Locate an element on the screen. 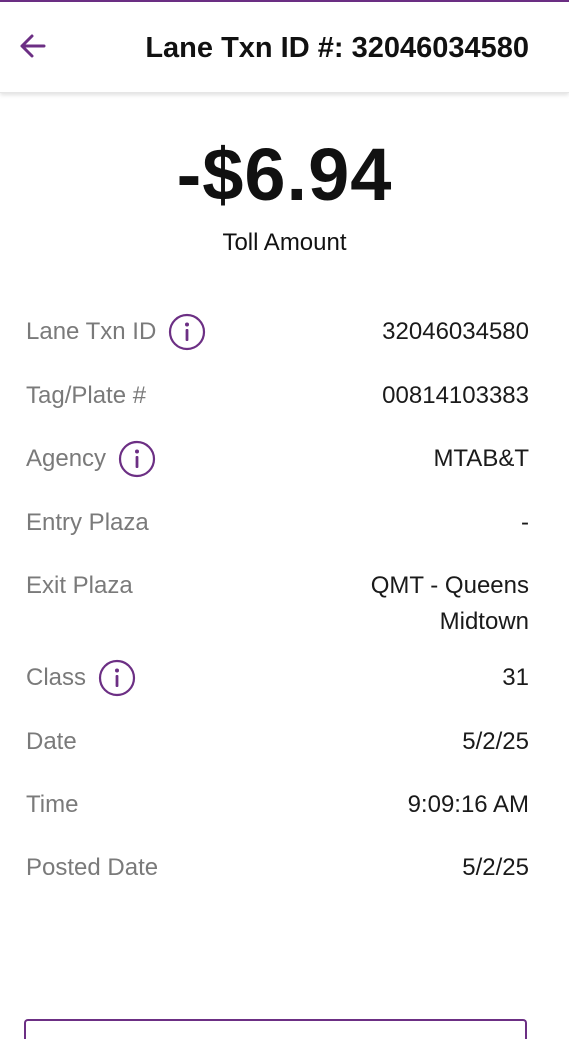 The height and width of the screenshot is (1039, 569). toll-amount-summary: -$6.94 Toll Amount is located at coordinates (284, 194).